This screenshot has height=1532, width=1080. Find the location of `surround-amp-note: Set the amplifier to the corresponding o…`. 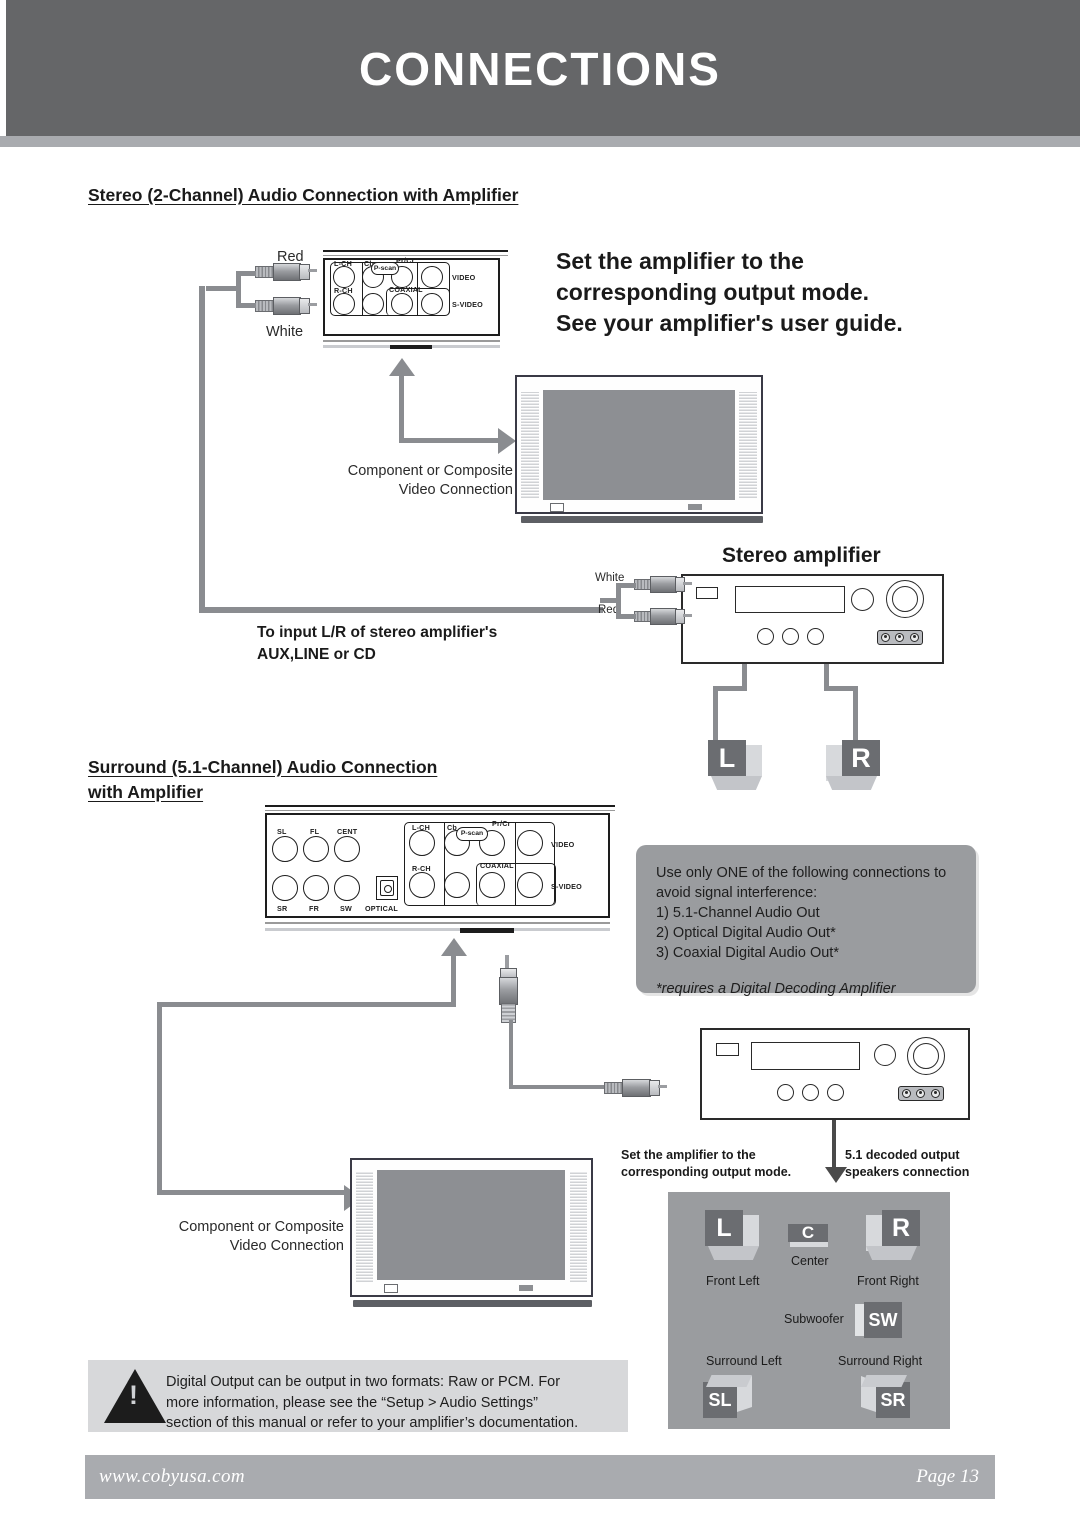

surround-amp-note: Set the amplifier to the corresponding o… is located at coordinates (706, 1163).